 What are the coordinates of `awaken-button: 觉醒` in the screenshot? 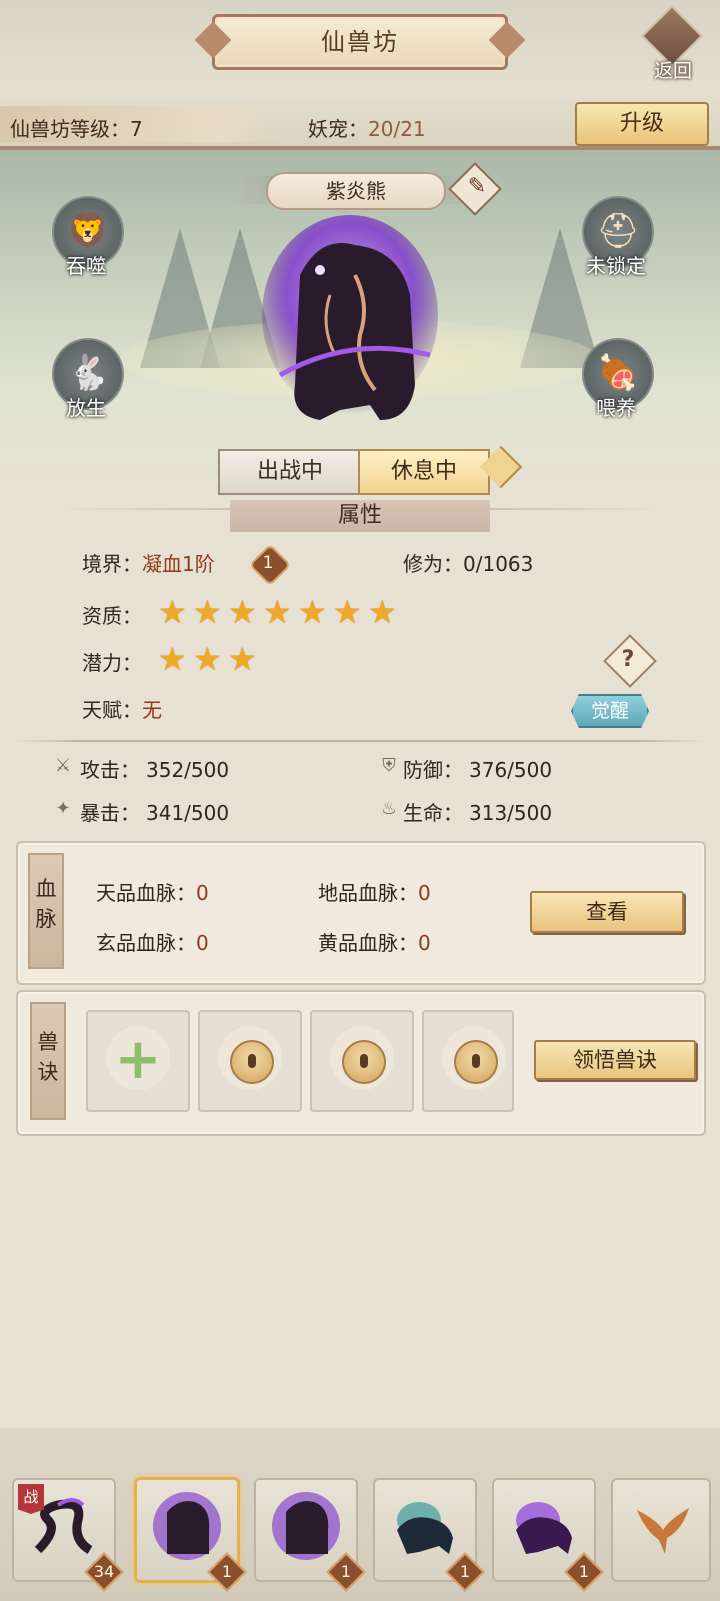 It's located at (610, 711).